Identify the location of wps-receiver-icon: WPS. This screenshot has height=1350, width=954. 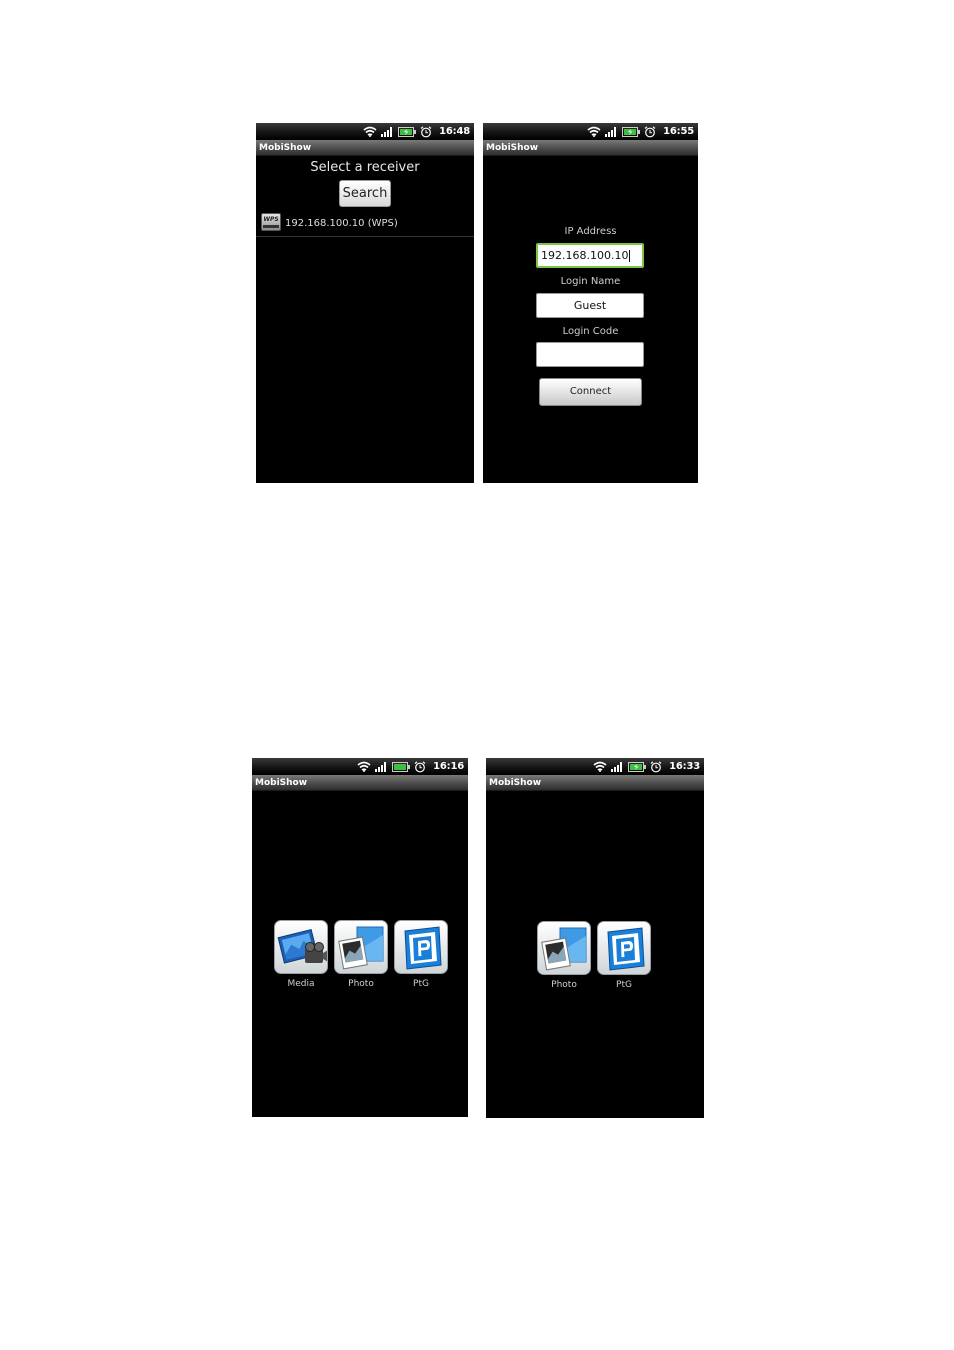
(271, 222).